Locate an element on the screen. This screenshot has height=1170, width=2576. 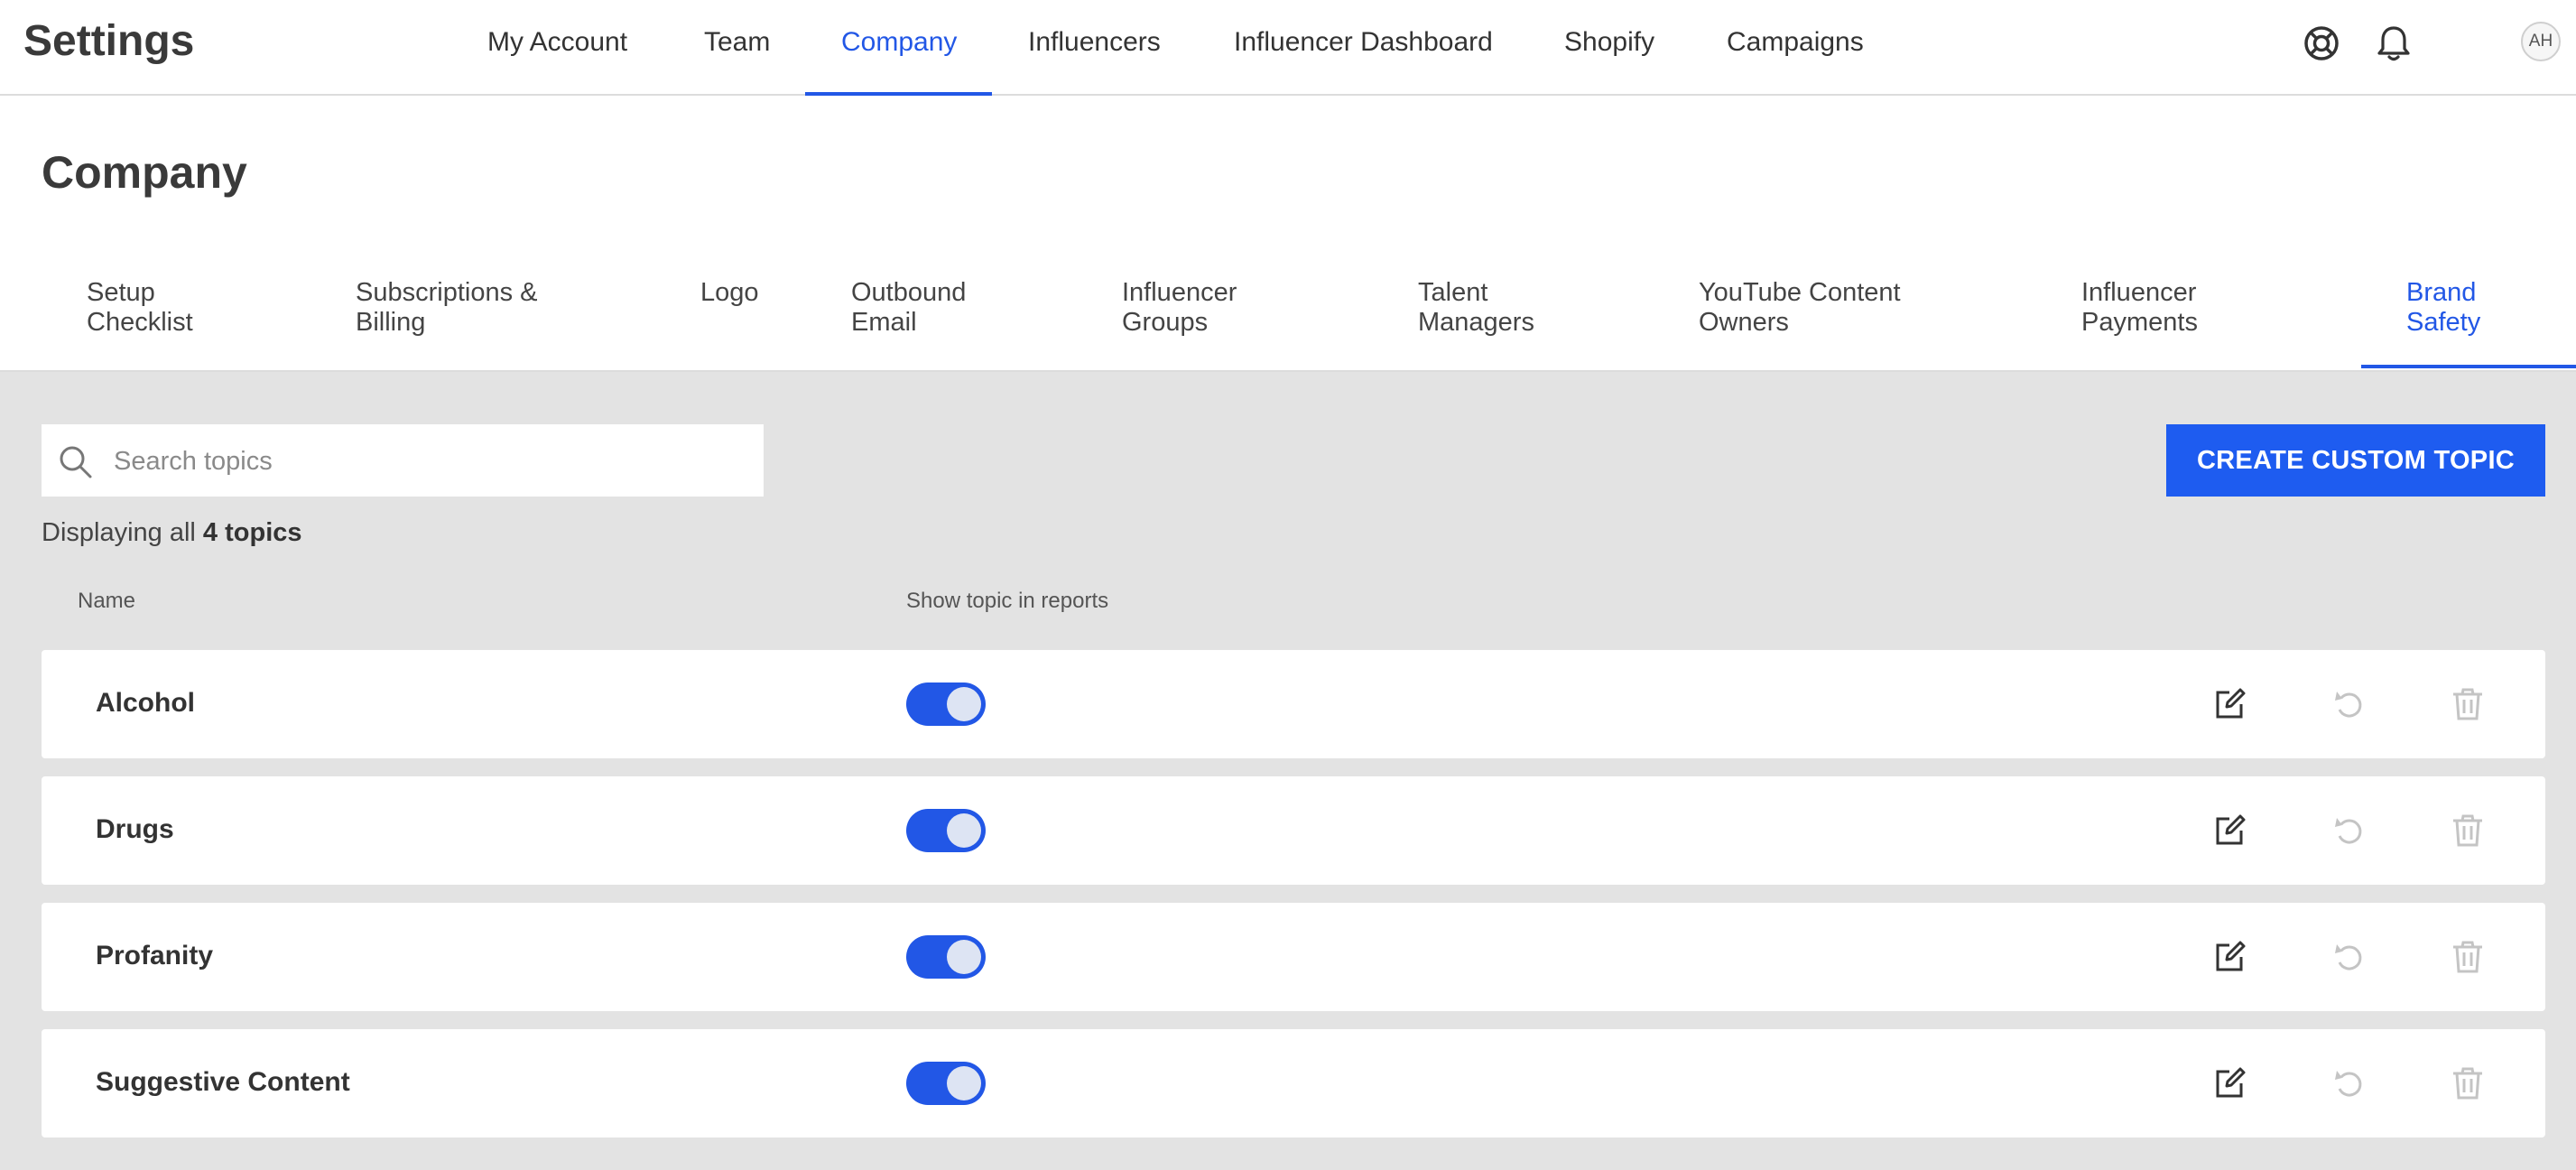
tab-setup-checklist: Setup Checklist is located at coordinates (140, 308).